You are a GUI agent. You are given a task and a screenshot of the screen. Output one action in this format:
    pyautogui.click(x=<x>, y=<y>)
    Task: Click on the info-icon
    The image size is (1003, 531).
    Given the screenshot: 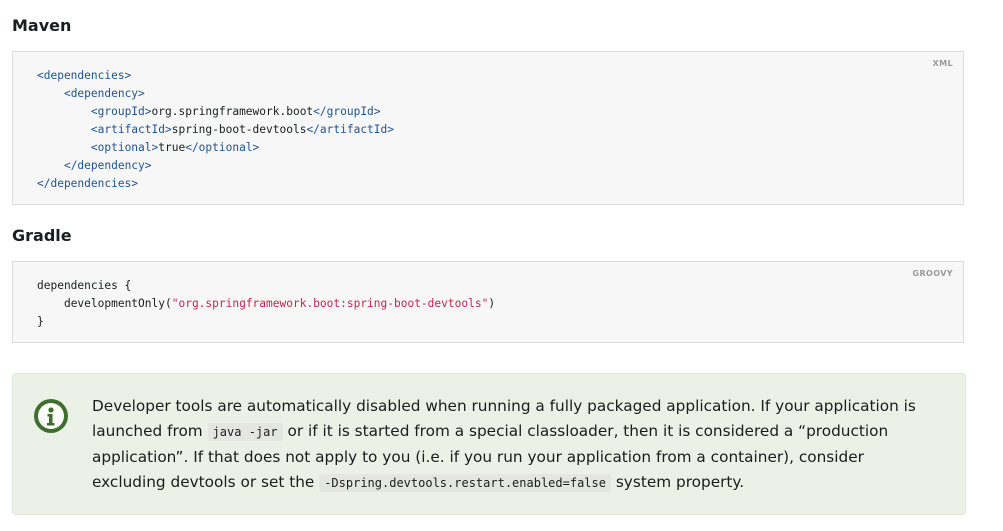 What is the action you would take?
    pyautogui.click(x=51, y=416)
    